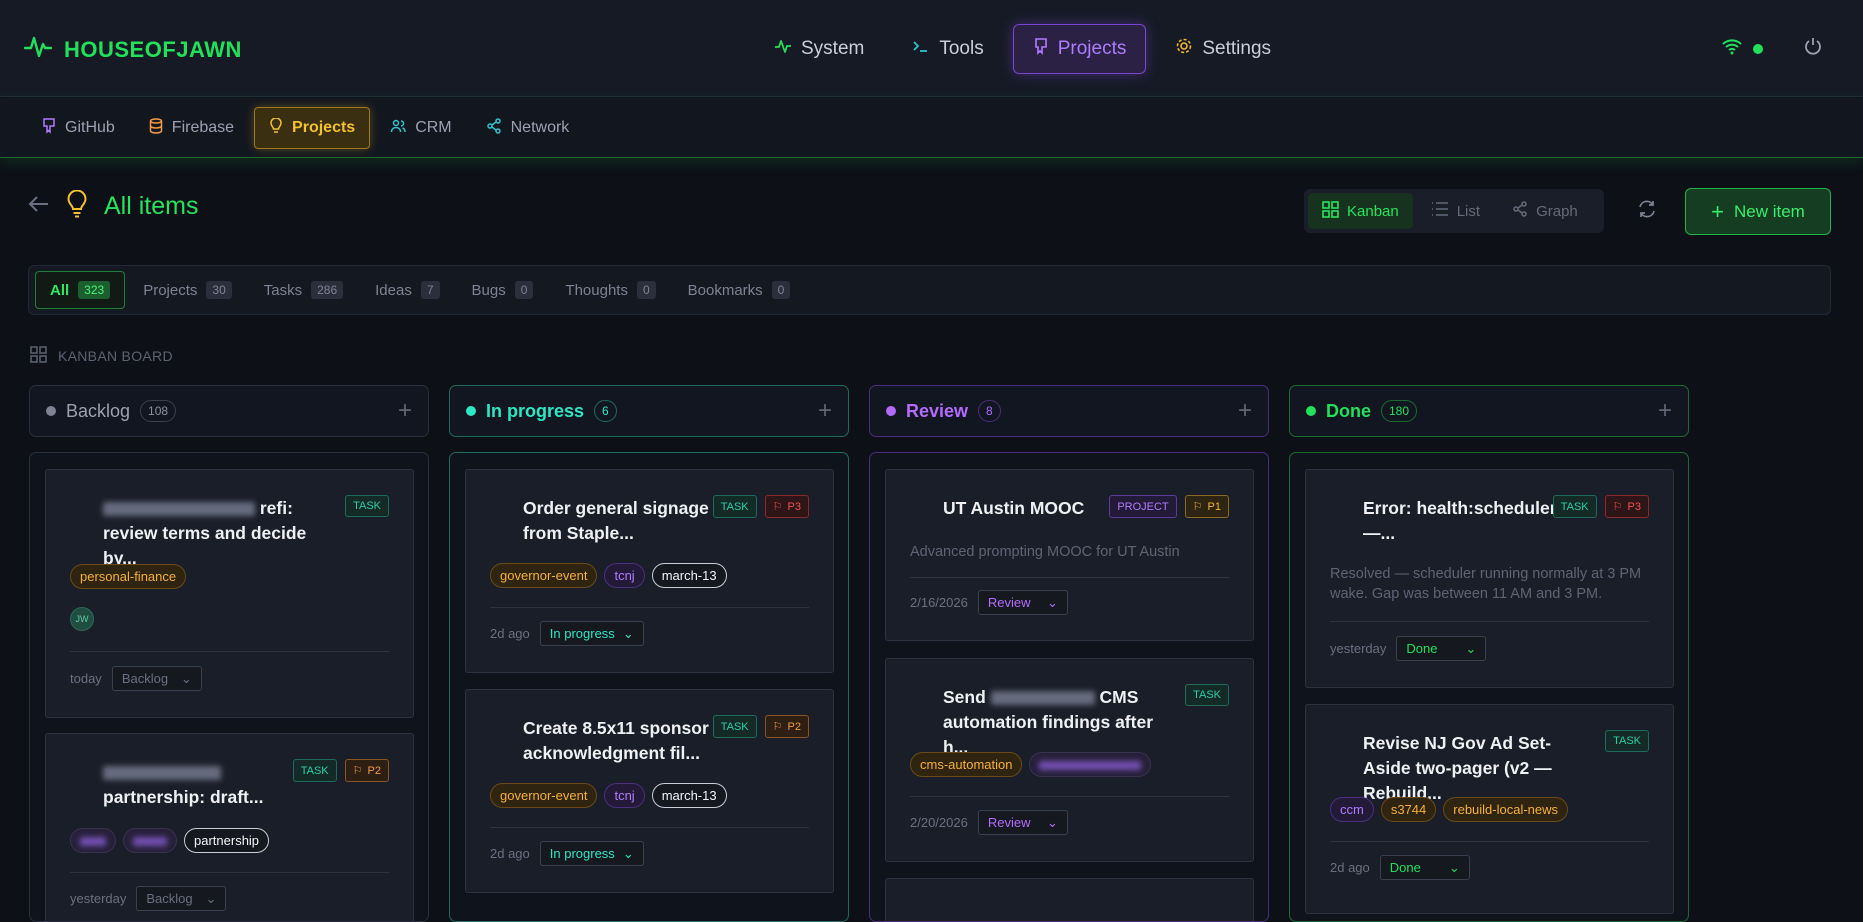 Image resolution: width=1863 pixels, height=922 pixels. Describe the element at coordinates (966, 764) in the screenshot. I see `tag-chip: cms-automation` at that location.